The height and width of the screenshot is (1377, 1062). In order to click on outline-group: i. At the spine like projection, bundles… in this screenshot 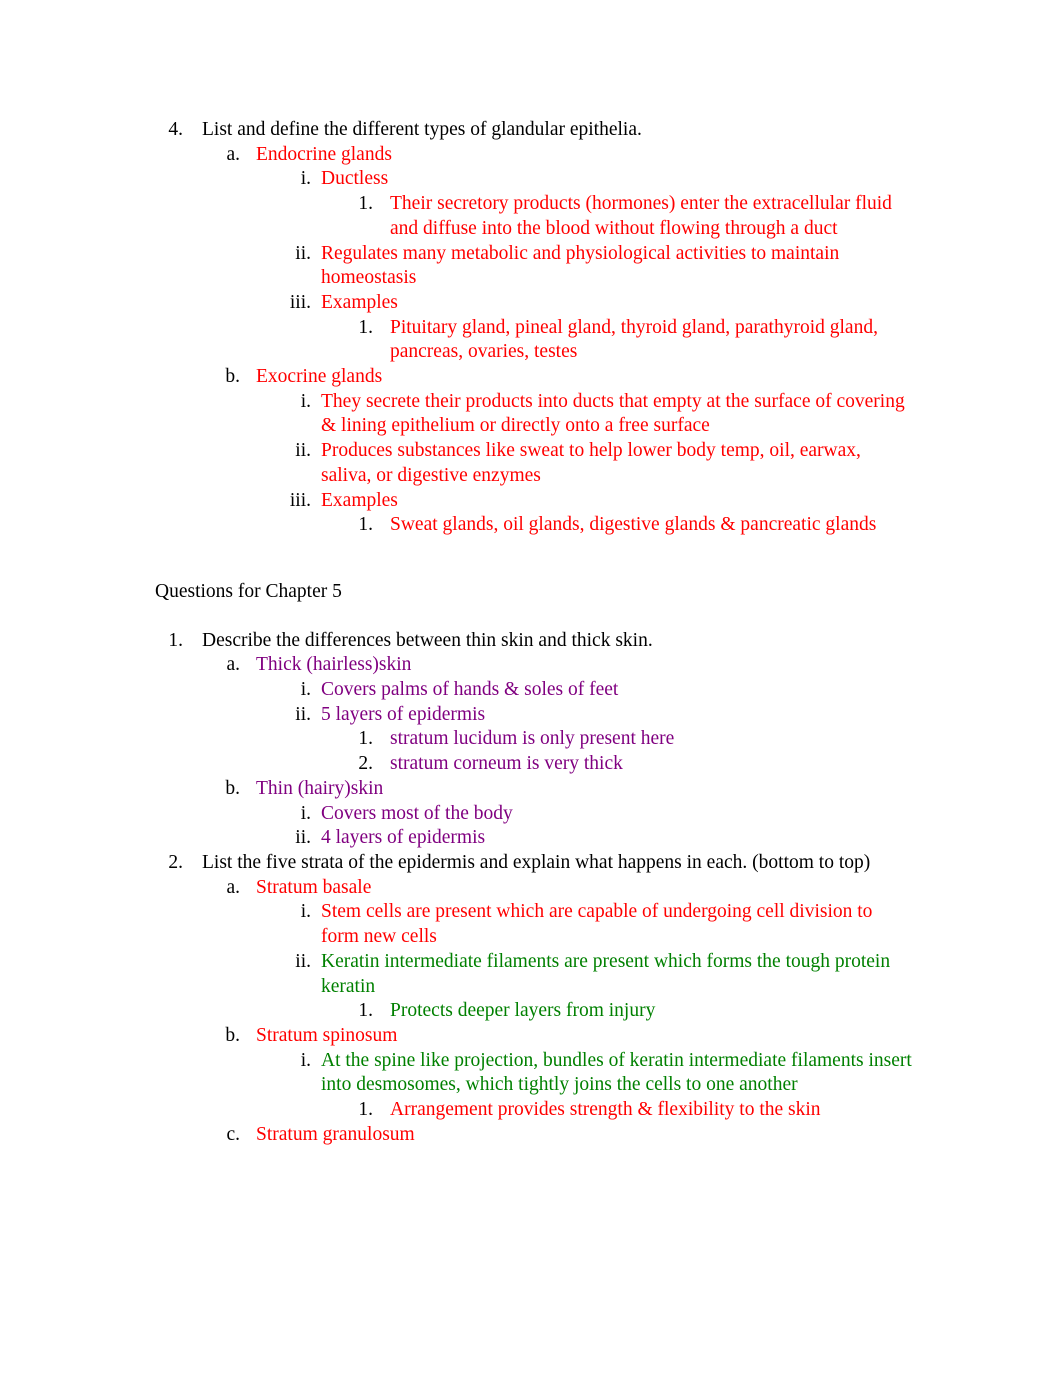, I will do `click(535, 1086)`.